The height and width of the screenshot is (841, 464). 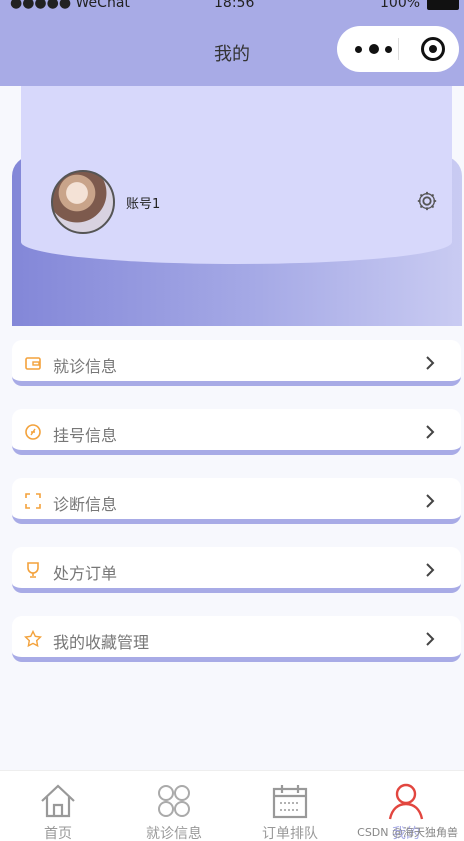 I want to click on menu-item-visit-info: 就诊信息, so click(x=236, y=363).